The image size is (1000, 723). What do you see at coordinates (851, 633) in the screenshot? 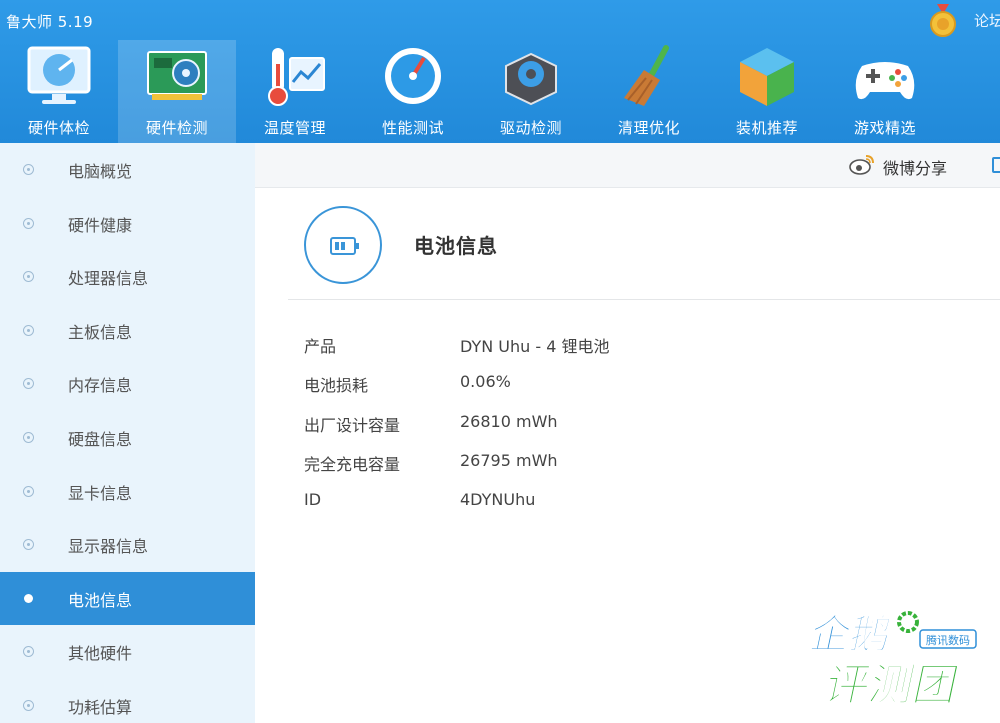
I see `svg-text: 企鹅` at bounding box center [851, 633].